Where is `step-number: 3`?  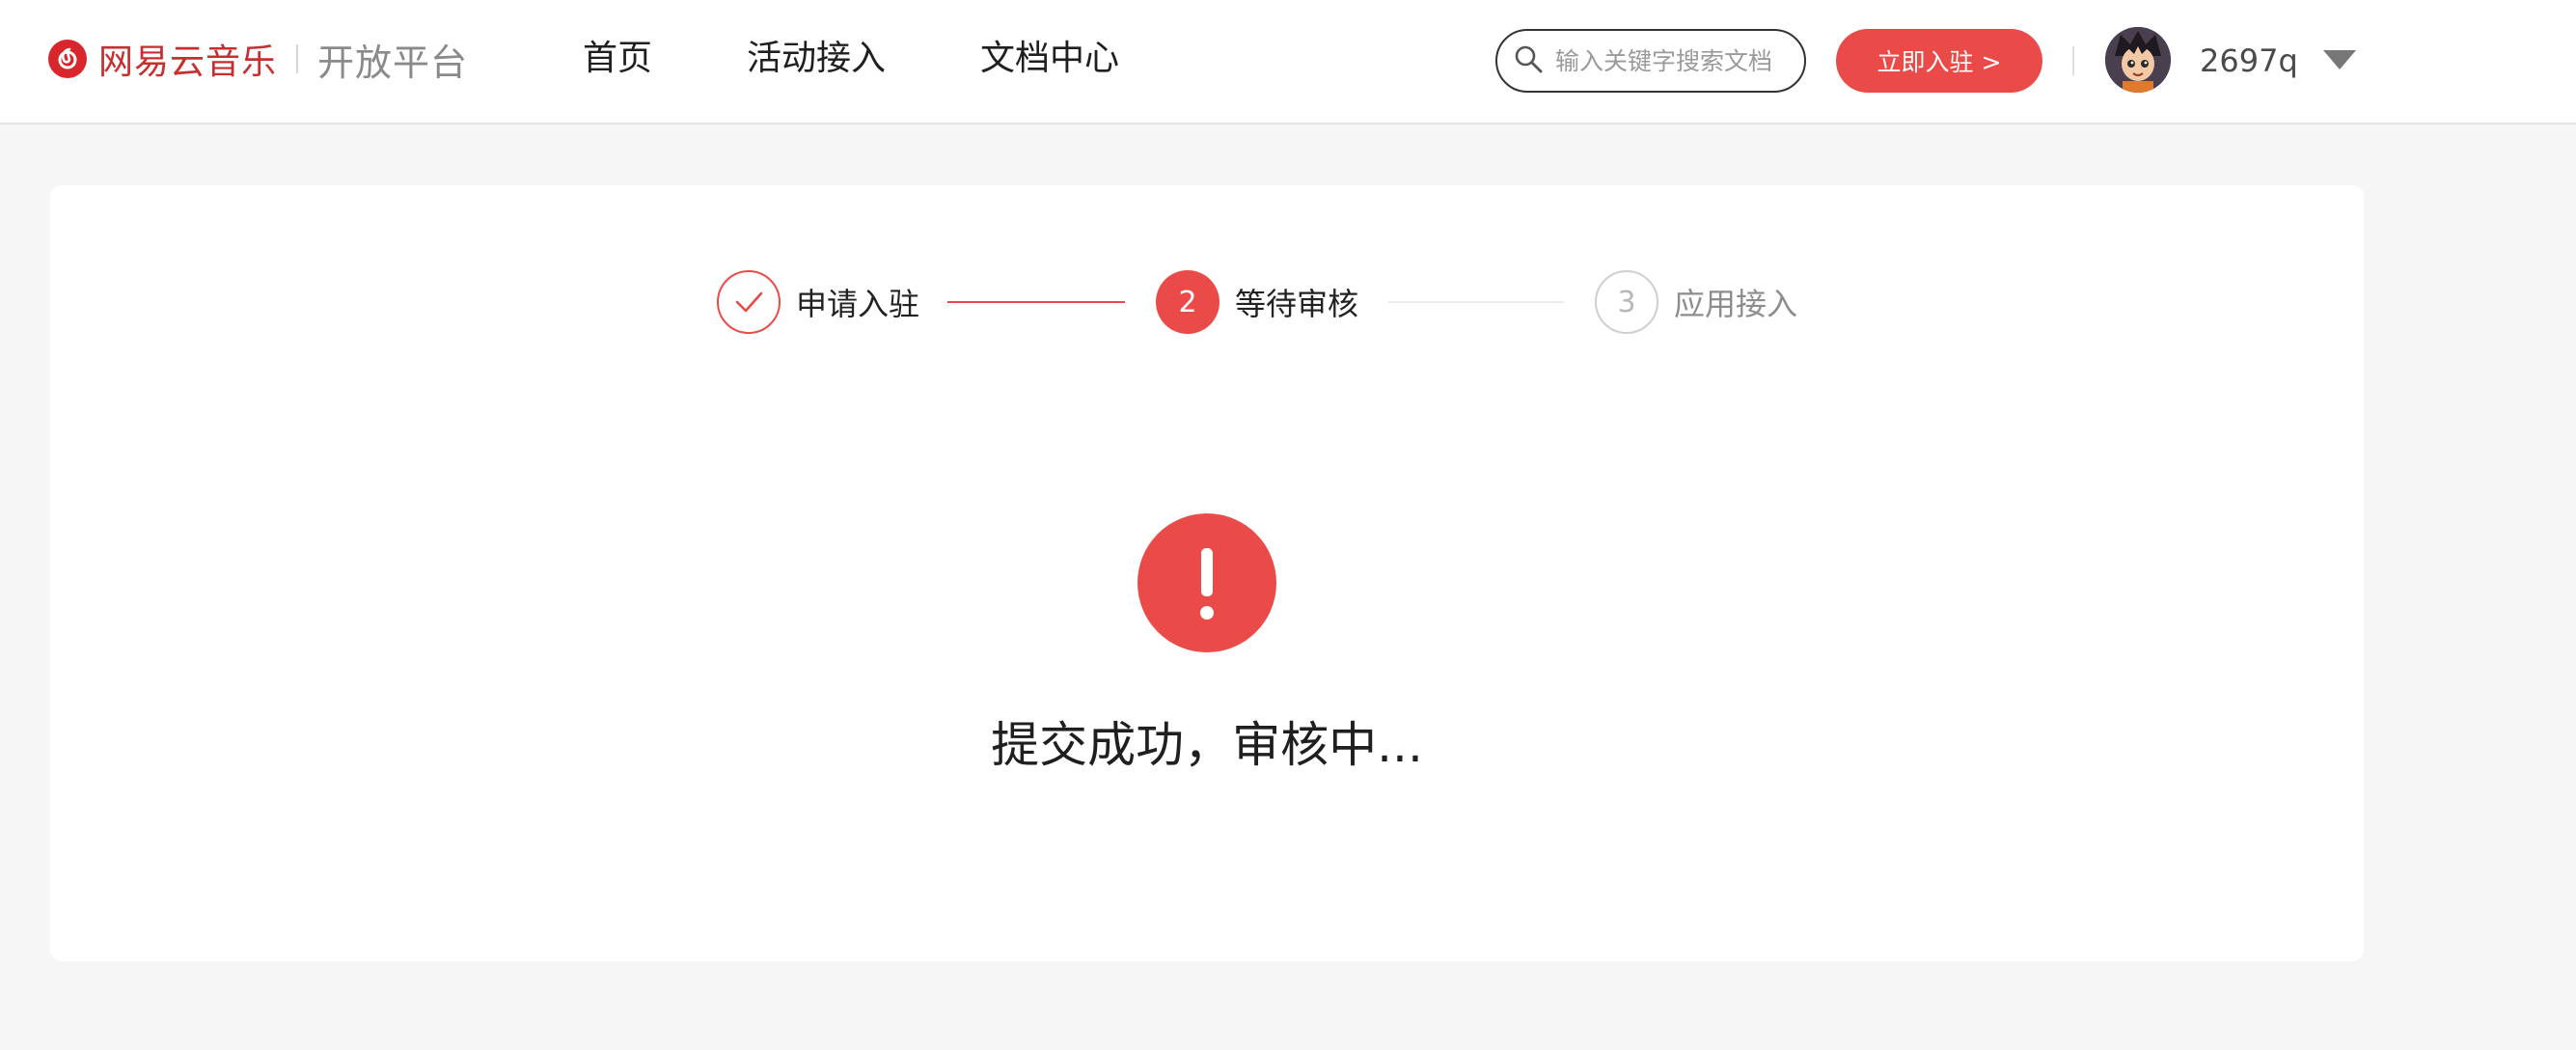 step-number: 3 is located at coordinates (1627, 302).